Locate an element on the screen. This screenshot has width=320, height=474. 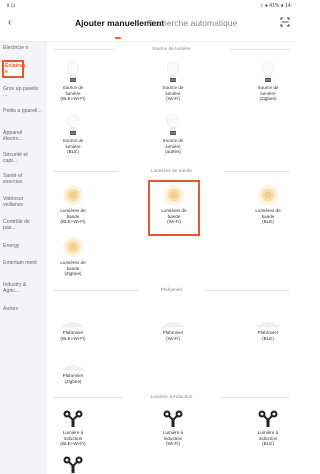
device-label: Plafonnier (BLE+Wi-Fi) is located at coordinates (73, 335).